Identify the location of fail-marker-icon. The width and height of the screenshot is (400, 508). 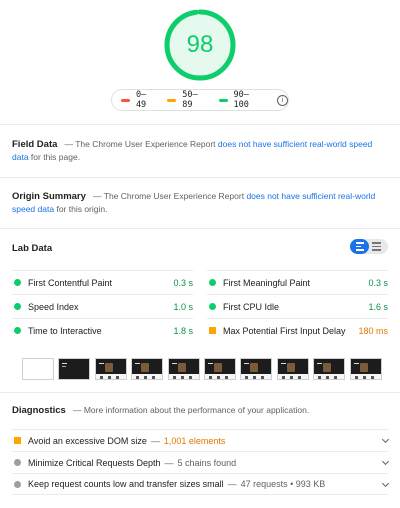
(125, 100).